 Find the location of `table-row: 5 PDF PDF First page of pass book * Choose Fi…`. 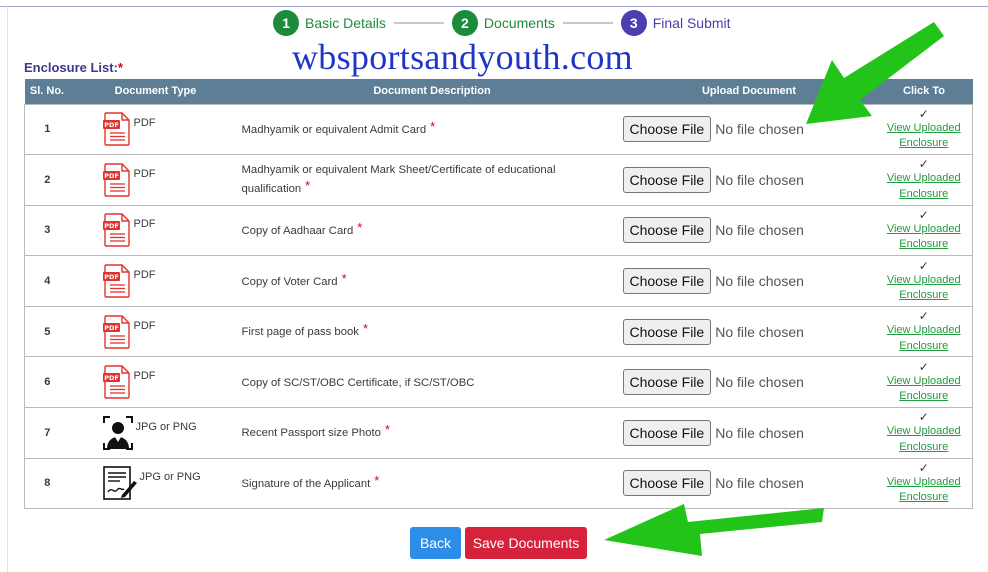

table-row: 5 PDF PDF First page of pass book * Choose Fi… is located at coordinates (498, 331).